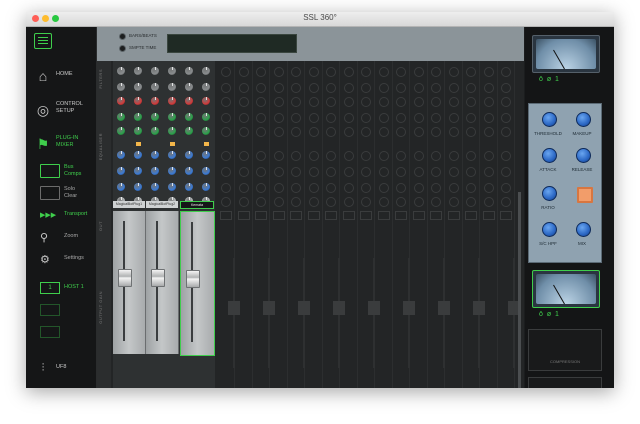  Describe the element at coordinates (61, 192) in the screenshot. I see `sidebar-subitem-solo-clear: Solo Clear` at that location.